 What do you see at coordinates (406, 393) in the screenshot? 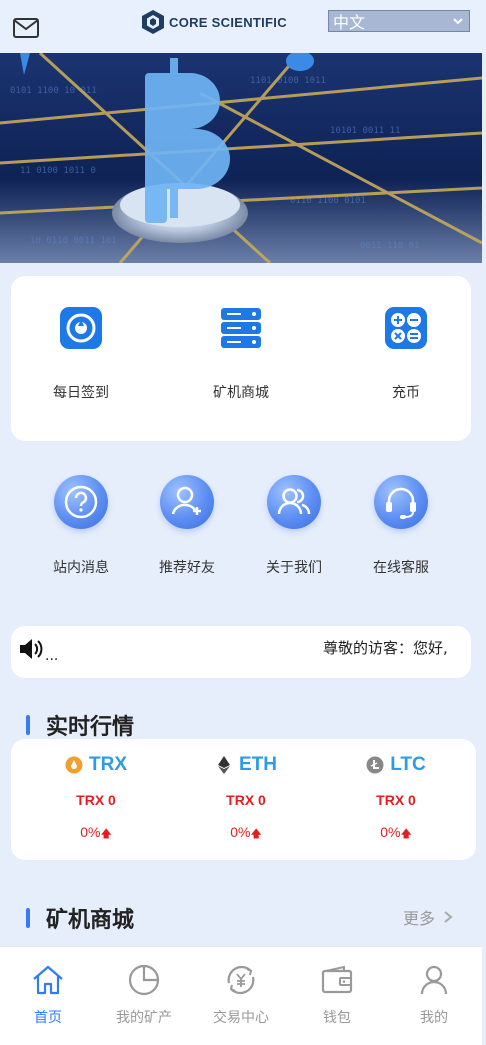
I see `quick-item-label: 充币` at bounding box center [406, 393].